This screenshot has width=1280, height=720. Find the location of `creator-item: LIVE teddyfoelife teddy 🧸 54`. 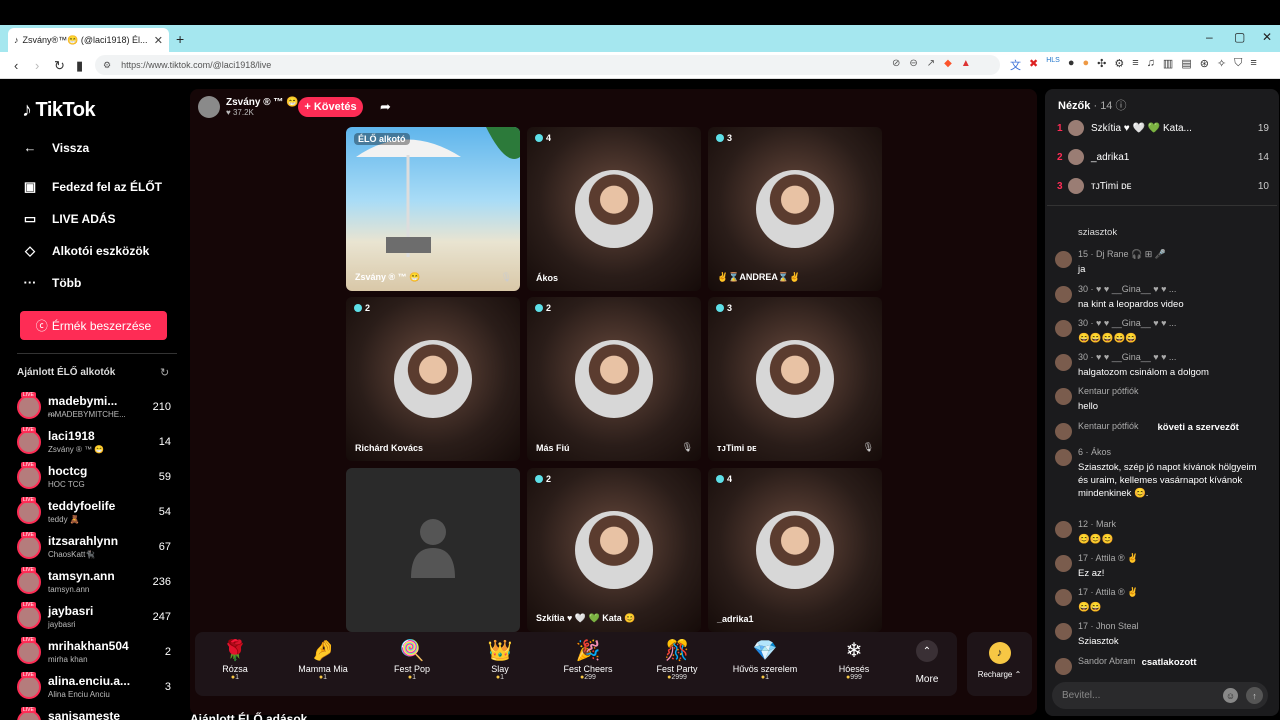

creator-item: LIVE teddyfoelife teddy 🧸 54 is located at coordinates (97, 513).